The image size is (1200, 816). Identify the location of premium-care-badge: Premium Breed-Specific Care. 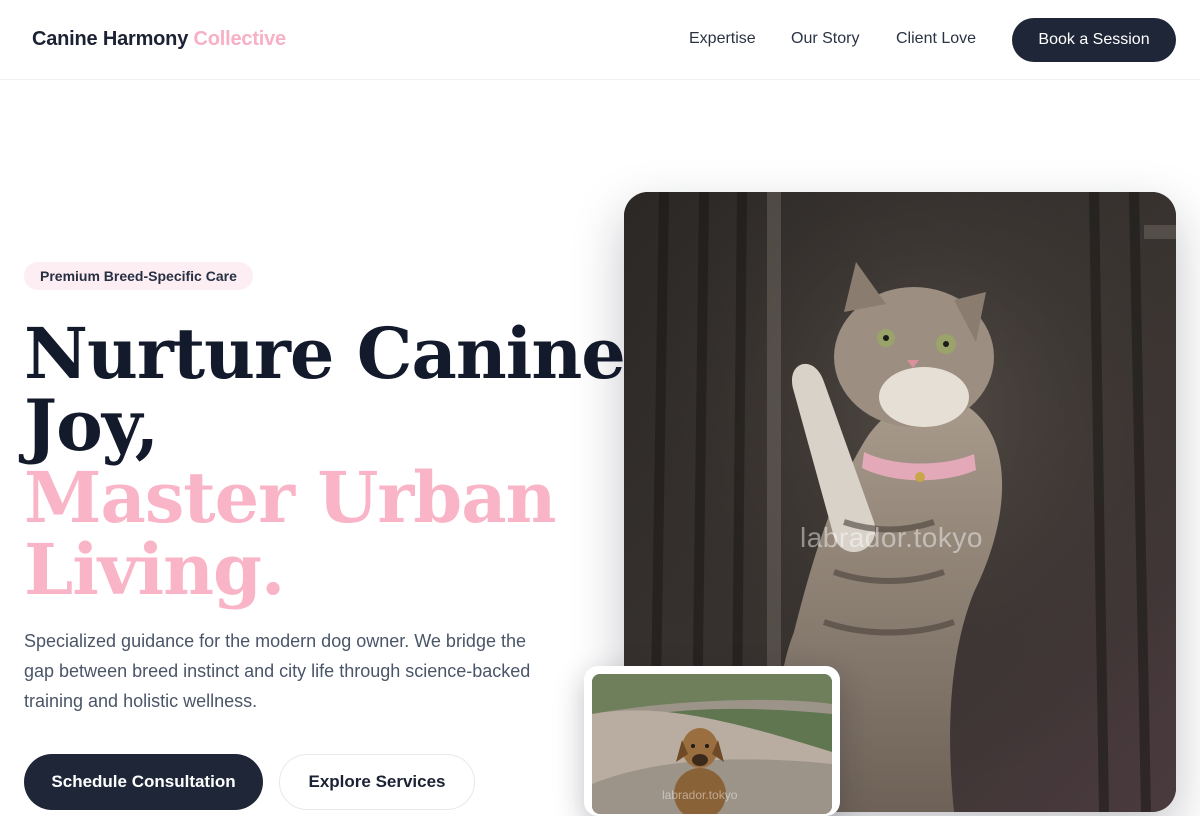
(138, 276).